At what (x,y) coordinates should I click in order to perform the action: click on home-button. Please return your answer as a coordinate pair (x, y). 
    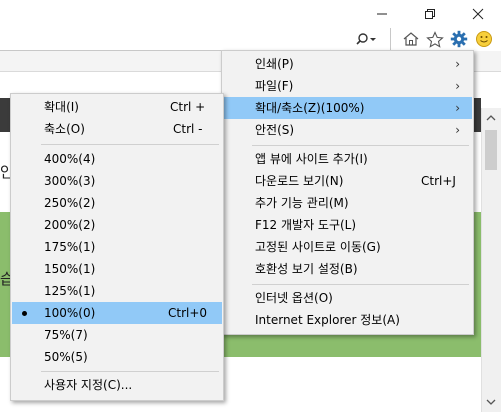
    Looking at the image, I should click on (411, 39).